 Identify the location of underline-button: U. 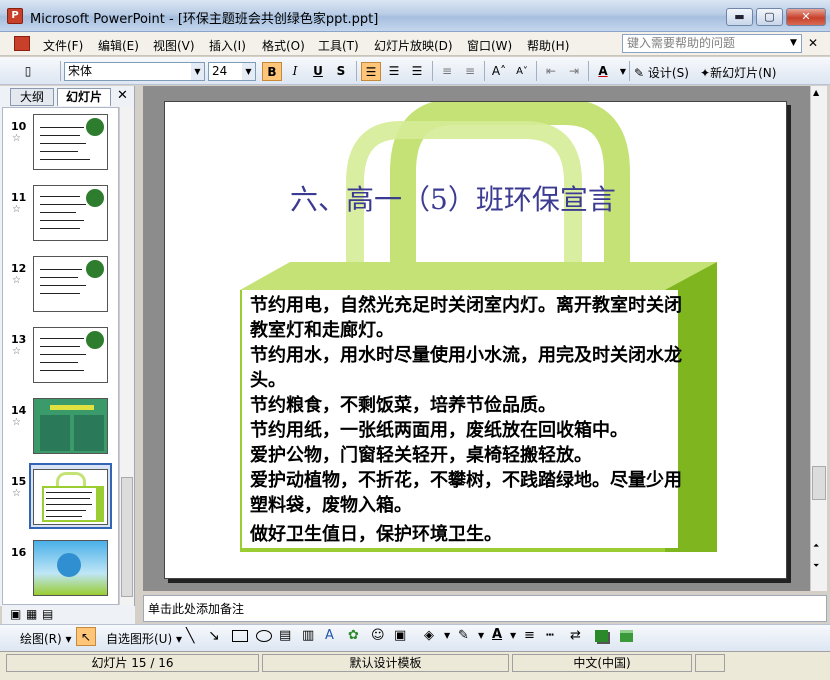
(318, 71).